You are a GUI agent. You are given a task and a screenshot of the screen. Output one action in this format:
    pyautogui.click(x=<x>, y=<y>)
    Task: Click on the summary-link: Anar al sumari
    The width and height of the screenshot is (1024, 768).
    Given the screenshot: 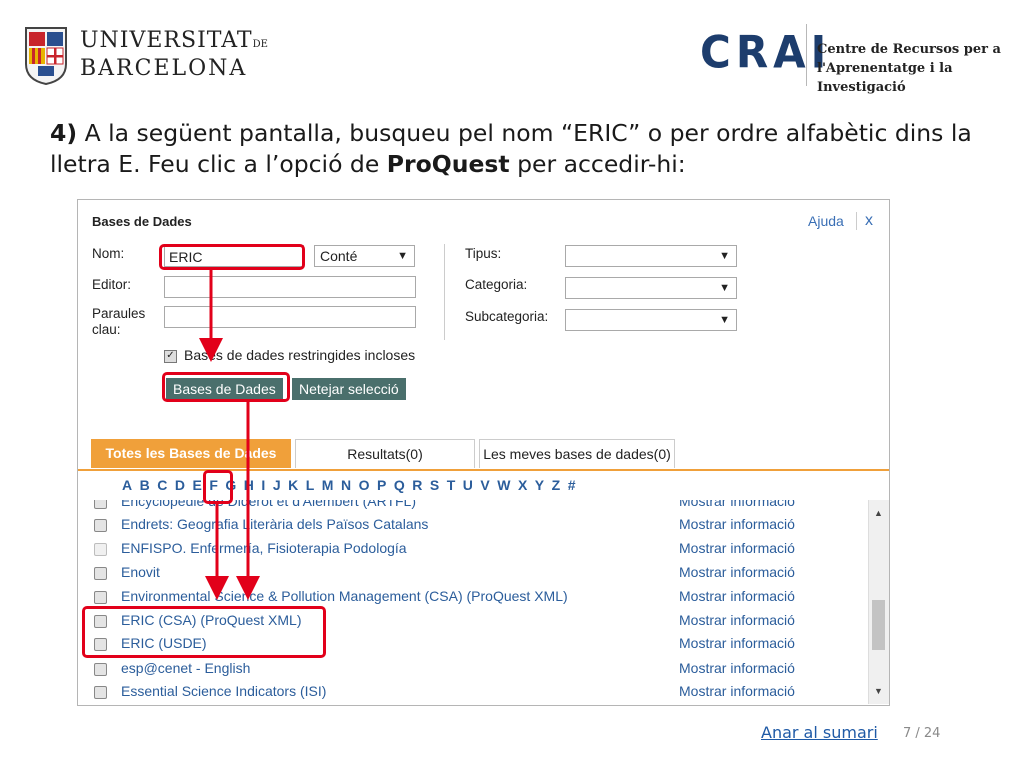 What is the action you would take?
    pyautogui.click(x=819, y=732)
    